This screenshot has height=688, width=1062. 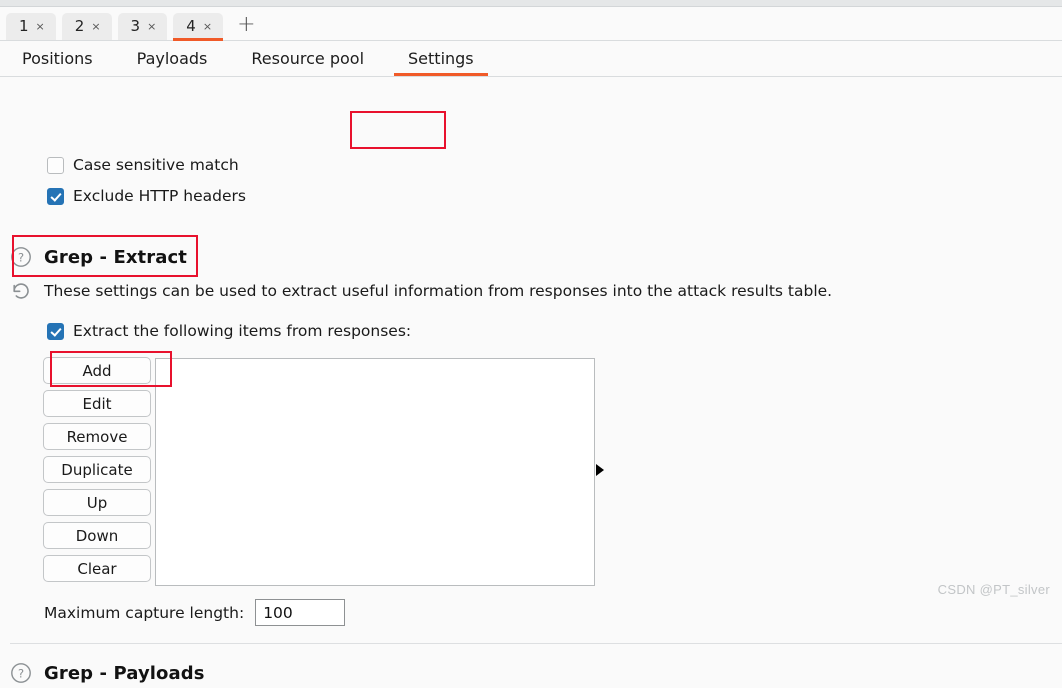 What do you see at coordinates (300, 612) in the screenshot?
I see `max-capture-length-input: 100` at bounding box center [300, 612].